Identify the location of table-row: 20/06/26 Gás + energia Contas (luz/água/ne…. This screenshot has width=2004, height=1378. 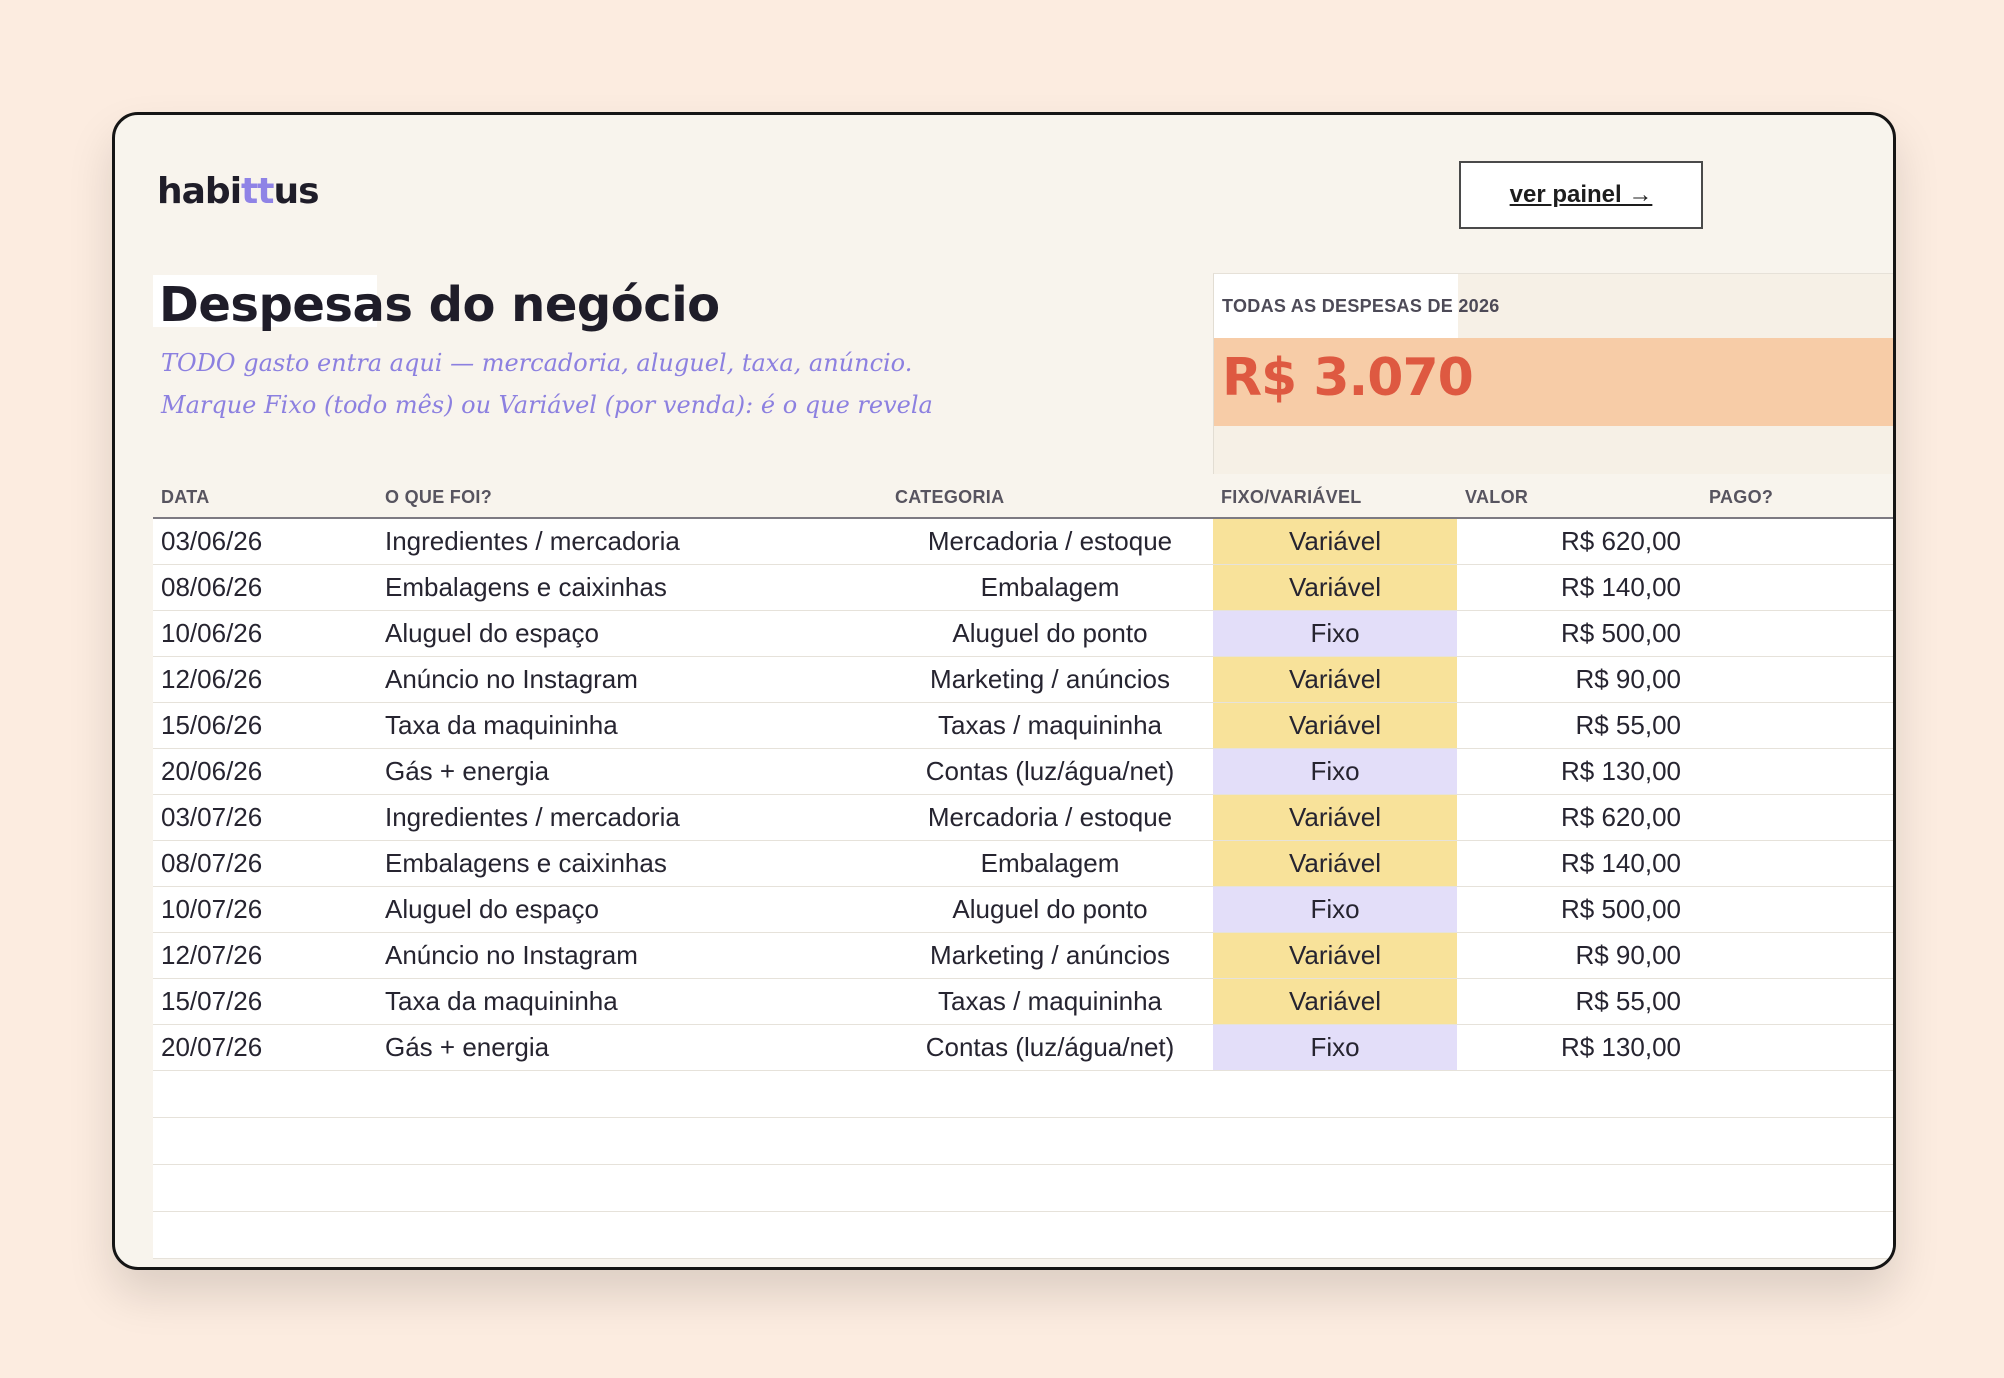
(1023, 771).